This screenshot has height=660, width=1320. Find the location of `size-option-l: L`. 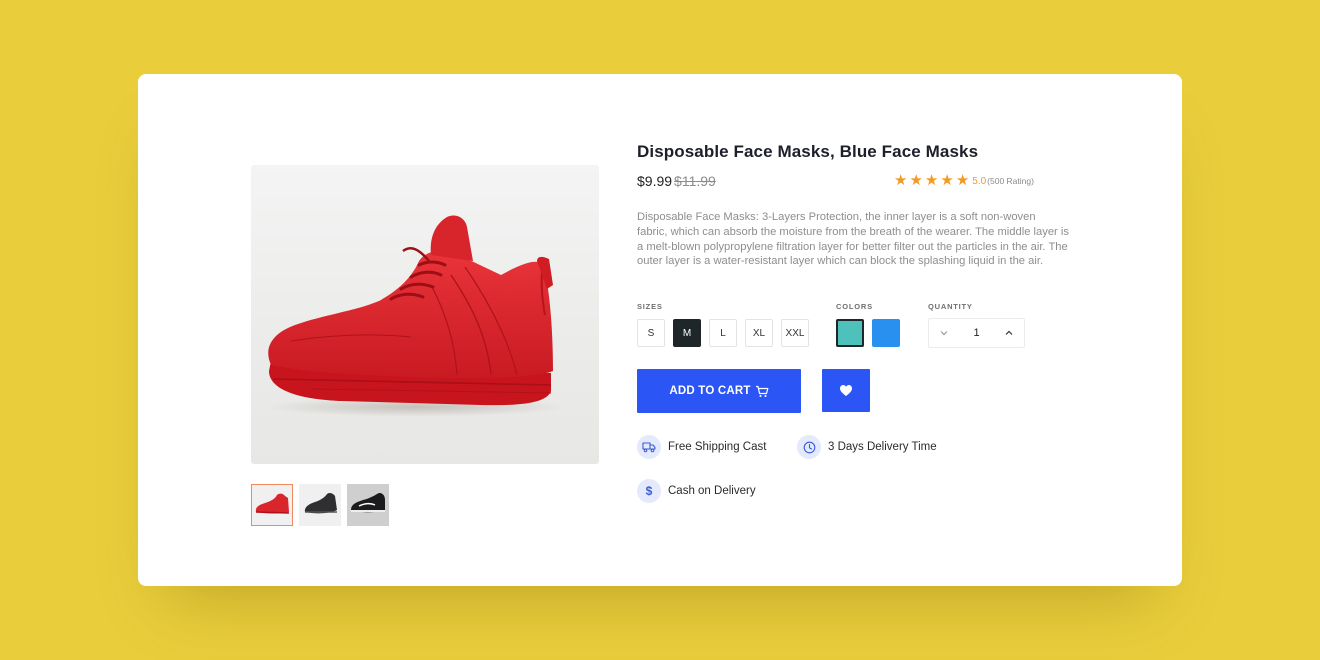

size-option-l: L is located at coordinates (723, 333).